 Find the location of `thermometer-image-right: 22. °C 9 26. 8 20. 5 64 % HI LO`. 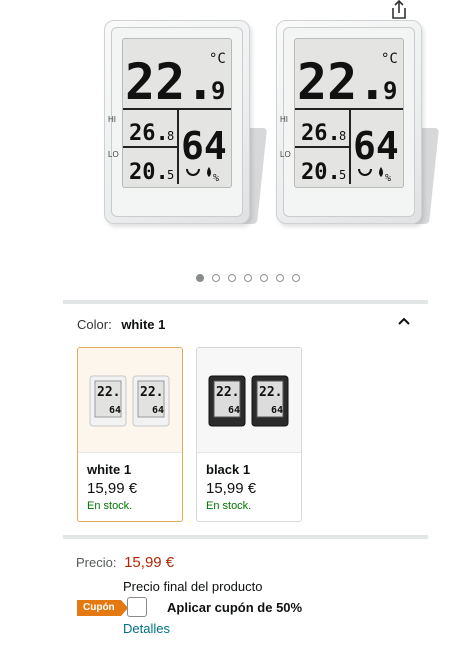

thermometer-image-right: 22. °C 9 26. 8 20. 5 64 % HI LO is located at coordinates (356, 123).